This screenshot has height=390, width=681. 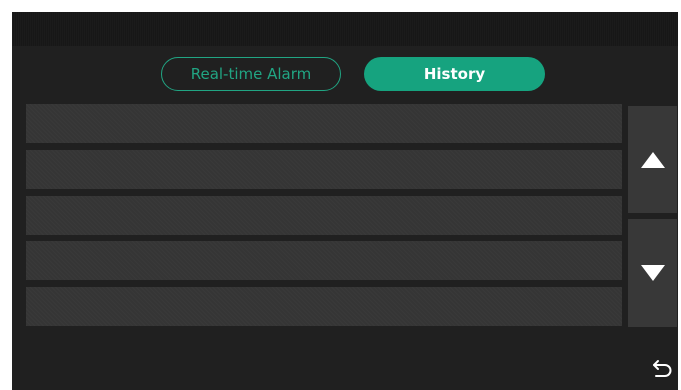 What do you see at coordinates (345, 29) in the screenshot?
I see `status-bar` at bounding box center [345, 29].